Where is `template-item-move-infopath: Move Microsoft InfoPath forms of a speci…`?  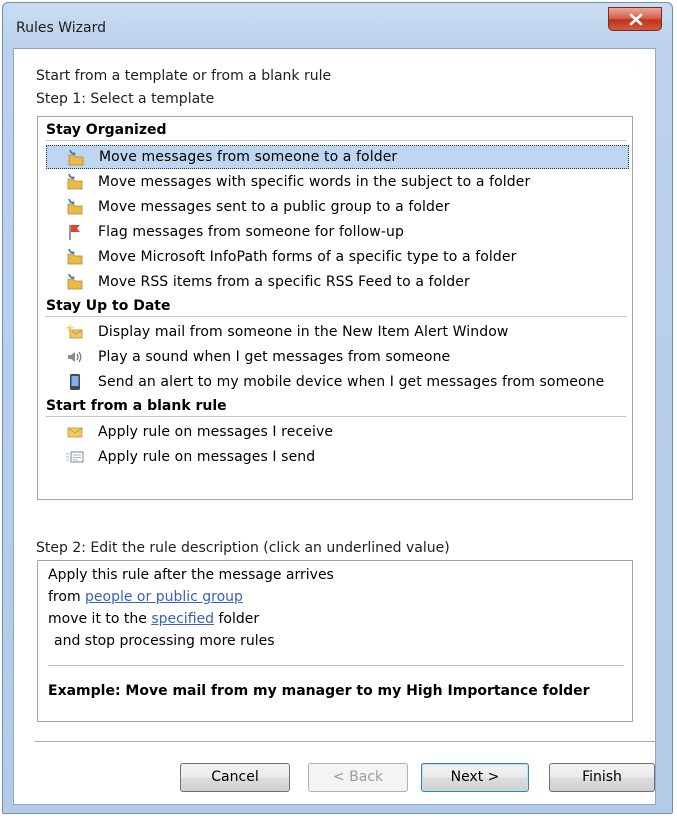 template-item-move-infopath: Move Microsoft InfoPath forms of a speci… is located at coordinates (337, 257).